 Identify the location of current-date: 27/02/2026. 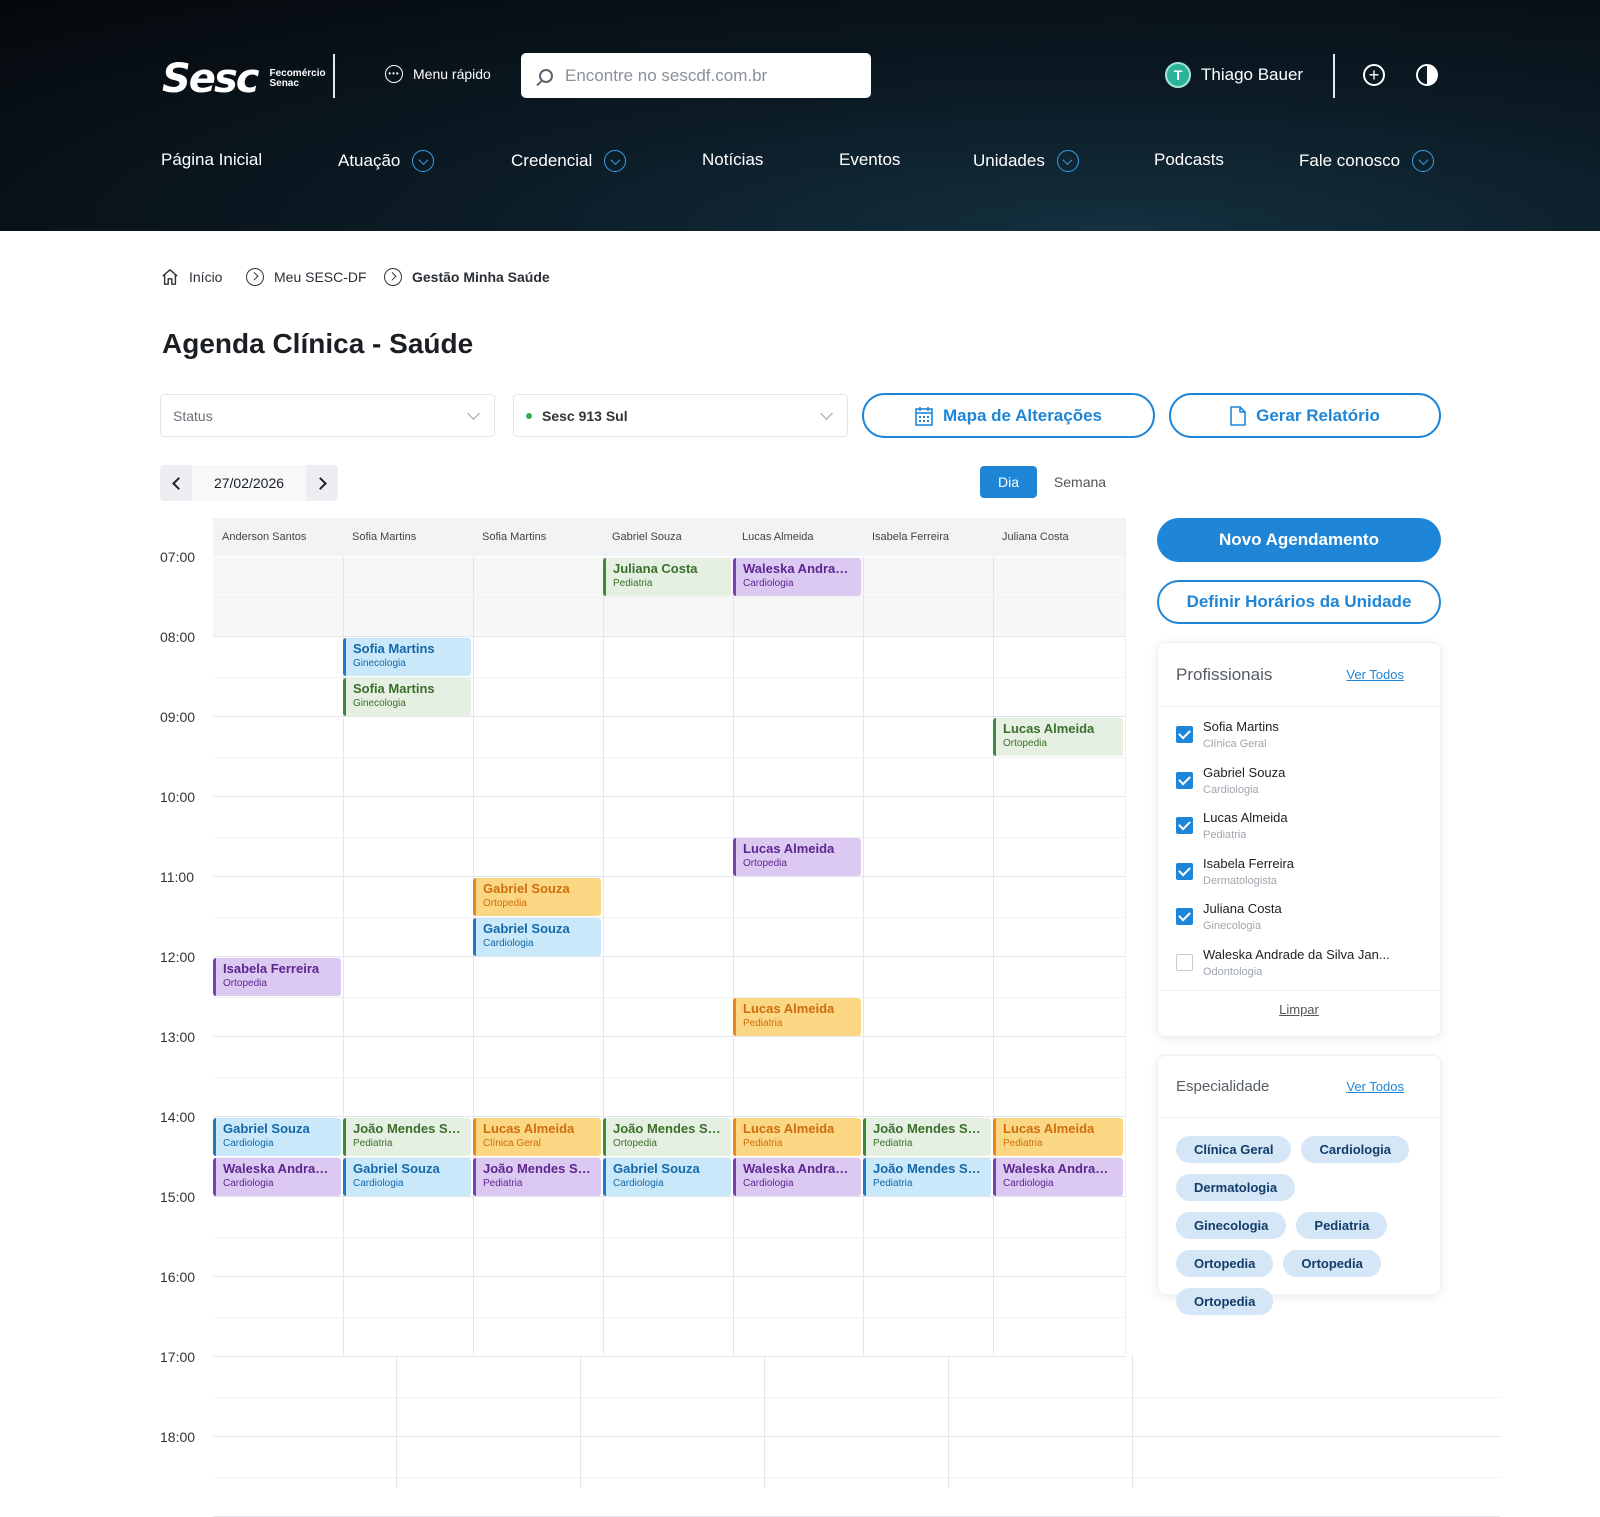
(249, 483).